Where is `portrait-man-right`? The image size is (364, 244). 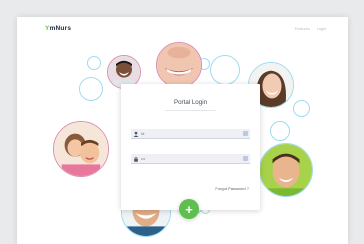 portrait-man-right is located at coordinates (286, 170).